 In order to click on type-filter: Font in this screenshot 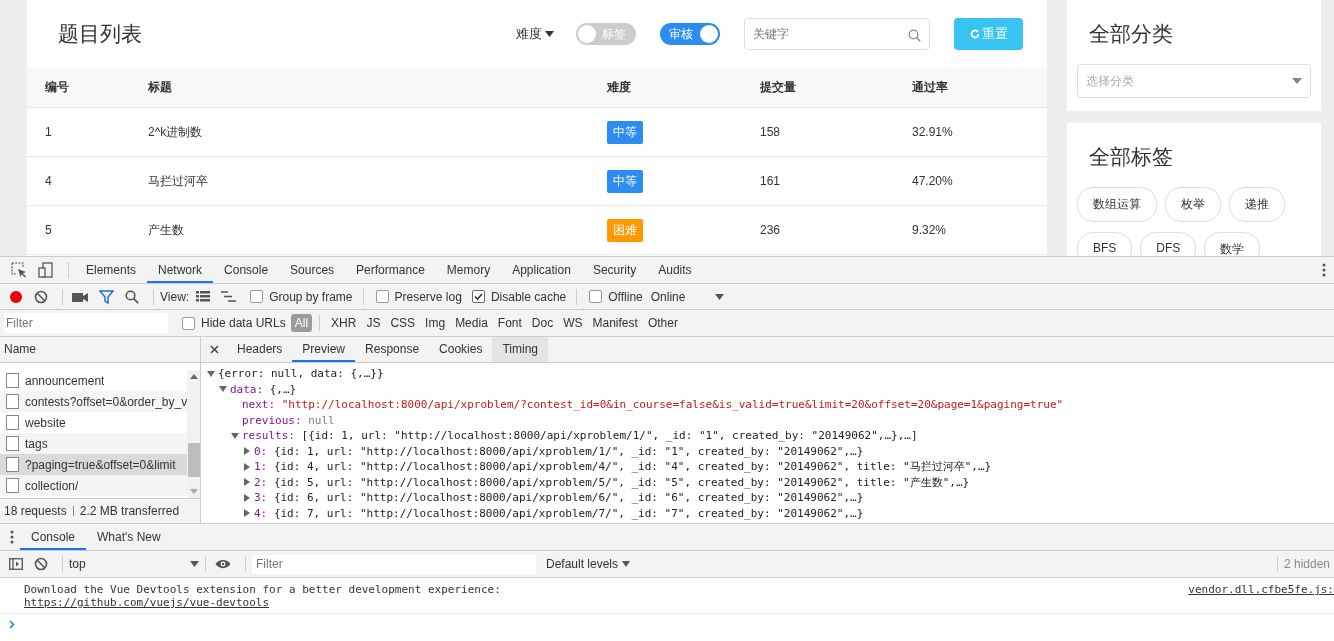, I will do `click(509, 323)`.